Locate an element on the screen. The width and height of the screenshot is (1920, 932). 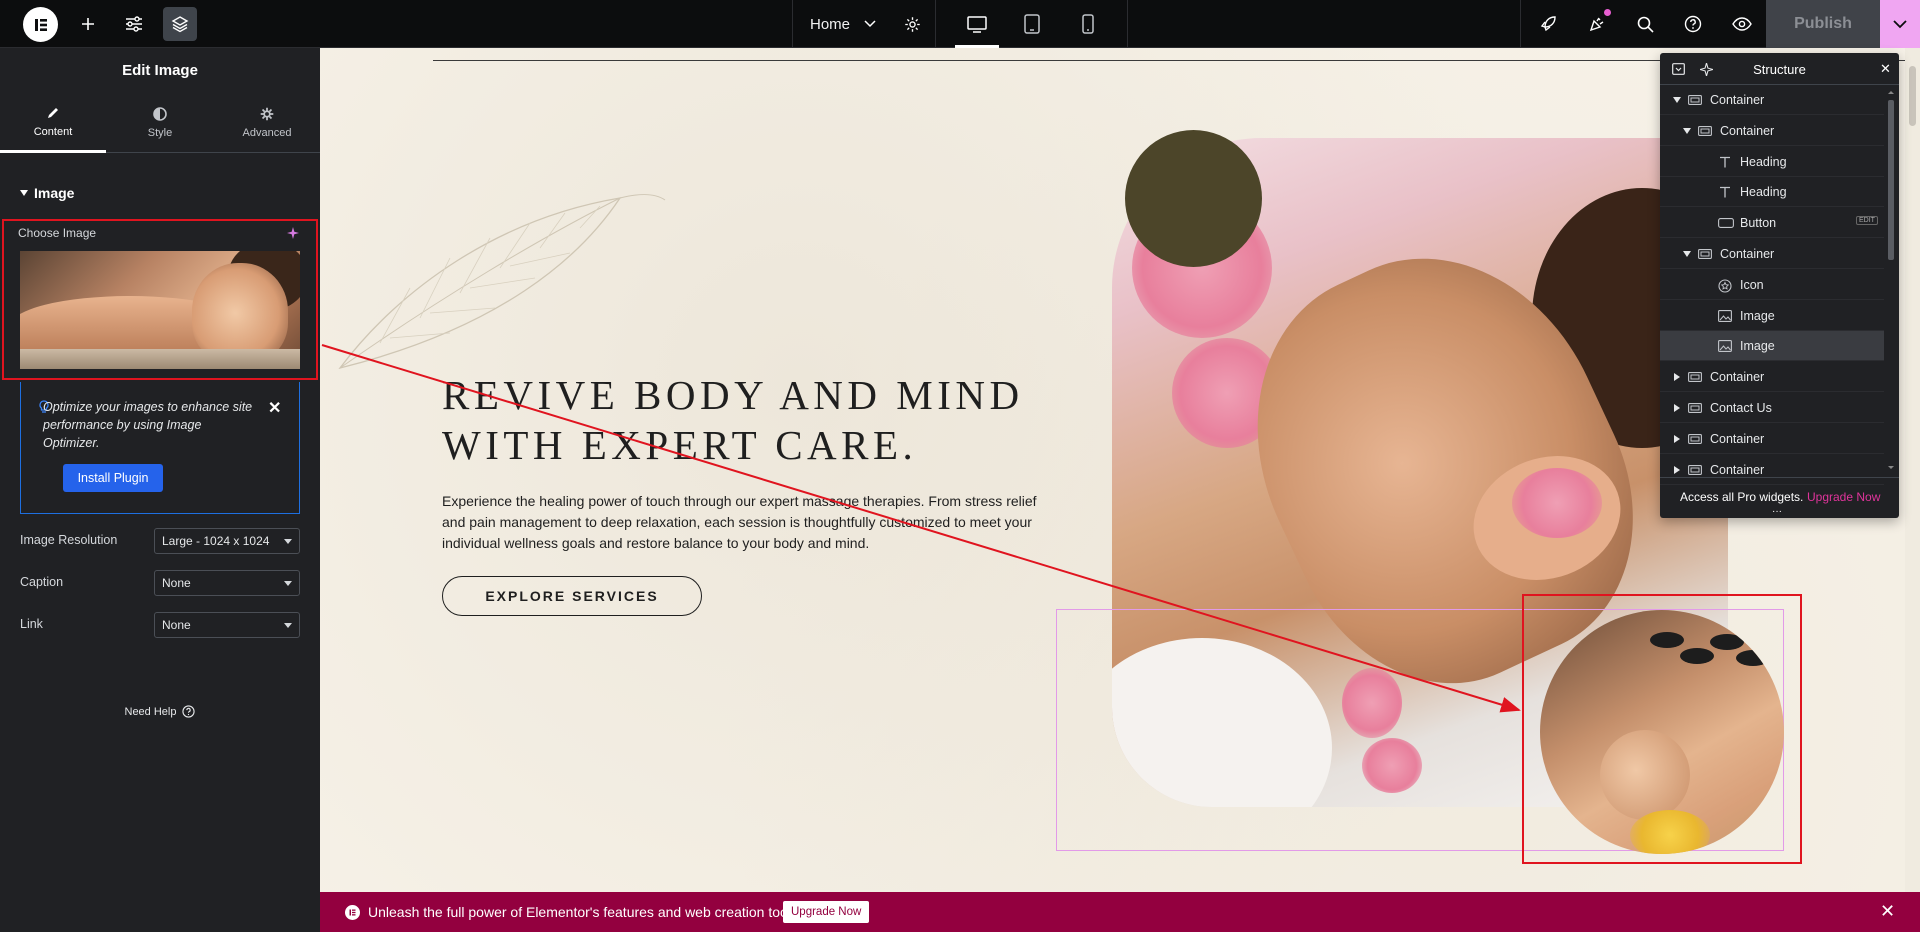
highlight-box is located at coordinates (1662, 729).